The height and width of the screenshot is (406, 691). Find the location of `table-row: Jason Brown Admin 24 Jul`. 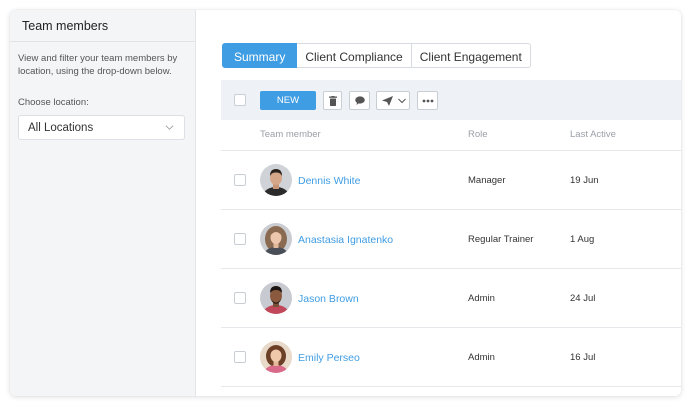

table-row: Jason Brown Admin 24 Jul is located at coordinates (451, 297).